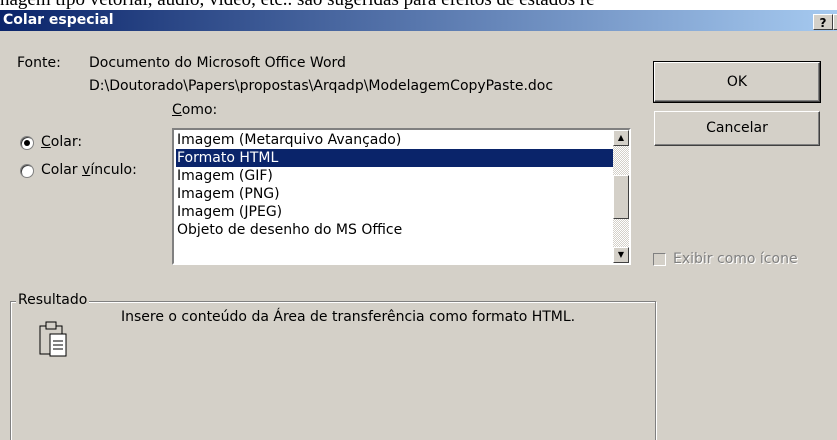 This screenshot has height=440, width=837. What do you see at coordinates (27, 171) in the screenshot?
I see `paste-link-radio` at bounding box center [27, 171].